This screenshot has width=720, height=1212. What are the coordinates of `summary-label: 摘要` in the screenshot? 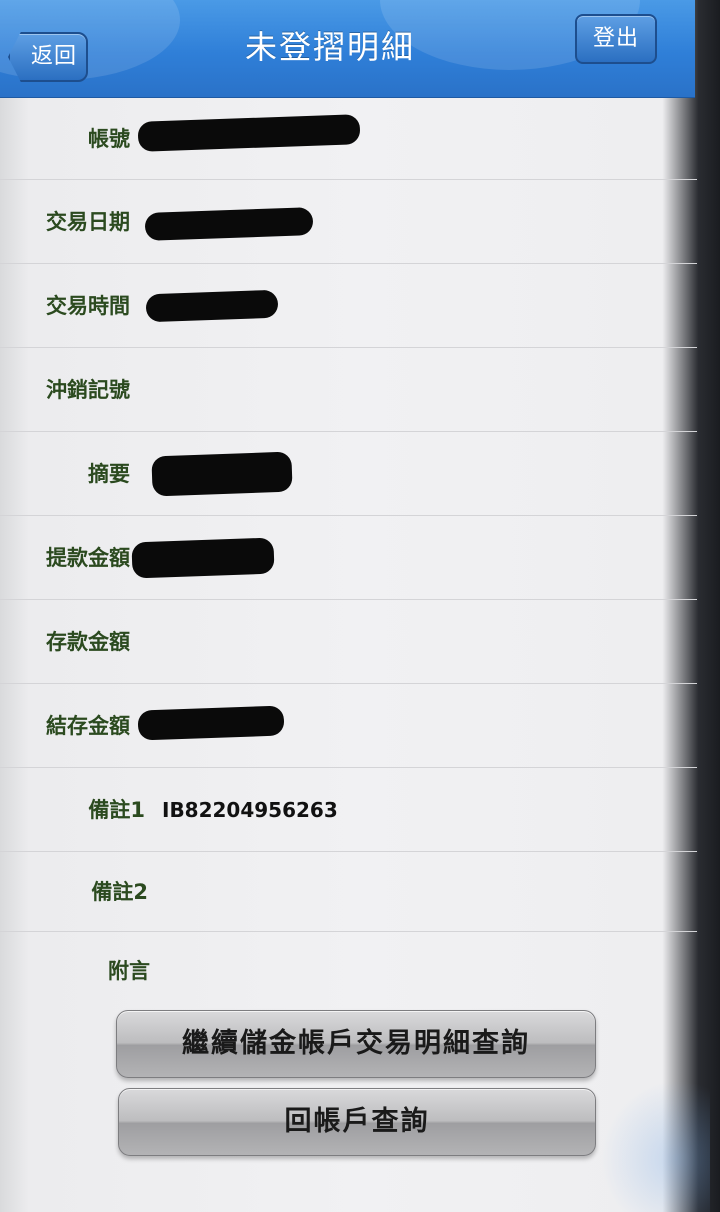 It's located at (109, 474).